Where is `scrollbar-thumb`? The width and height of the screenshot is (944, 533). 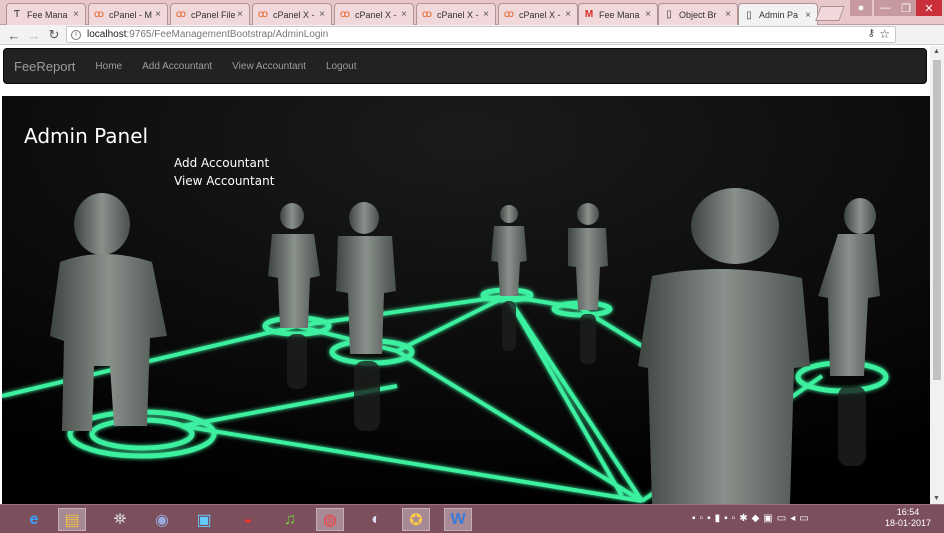 scrollbar-thumb is located at coordinates (937, 220).